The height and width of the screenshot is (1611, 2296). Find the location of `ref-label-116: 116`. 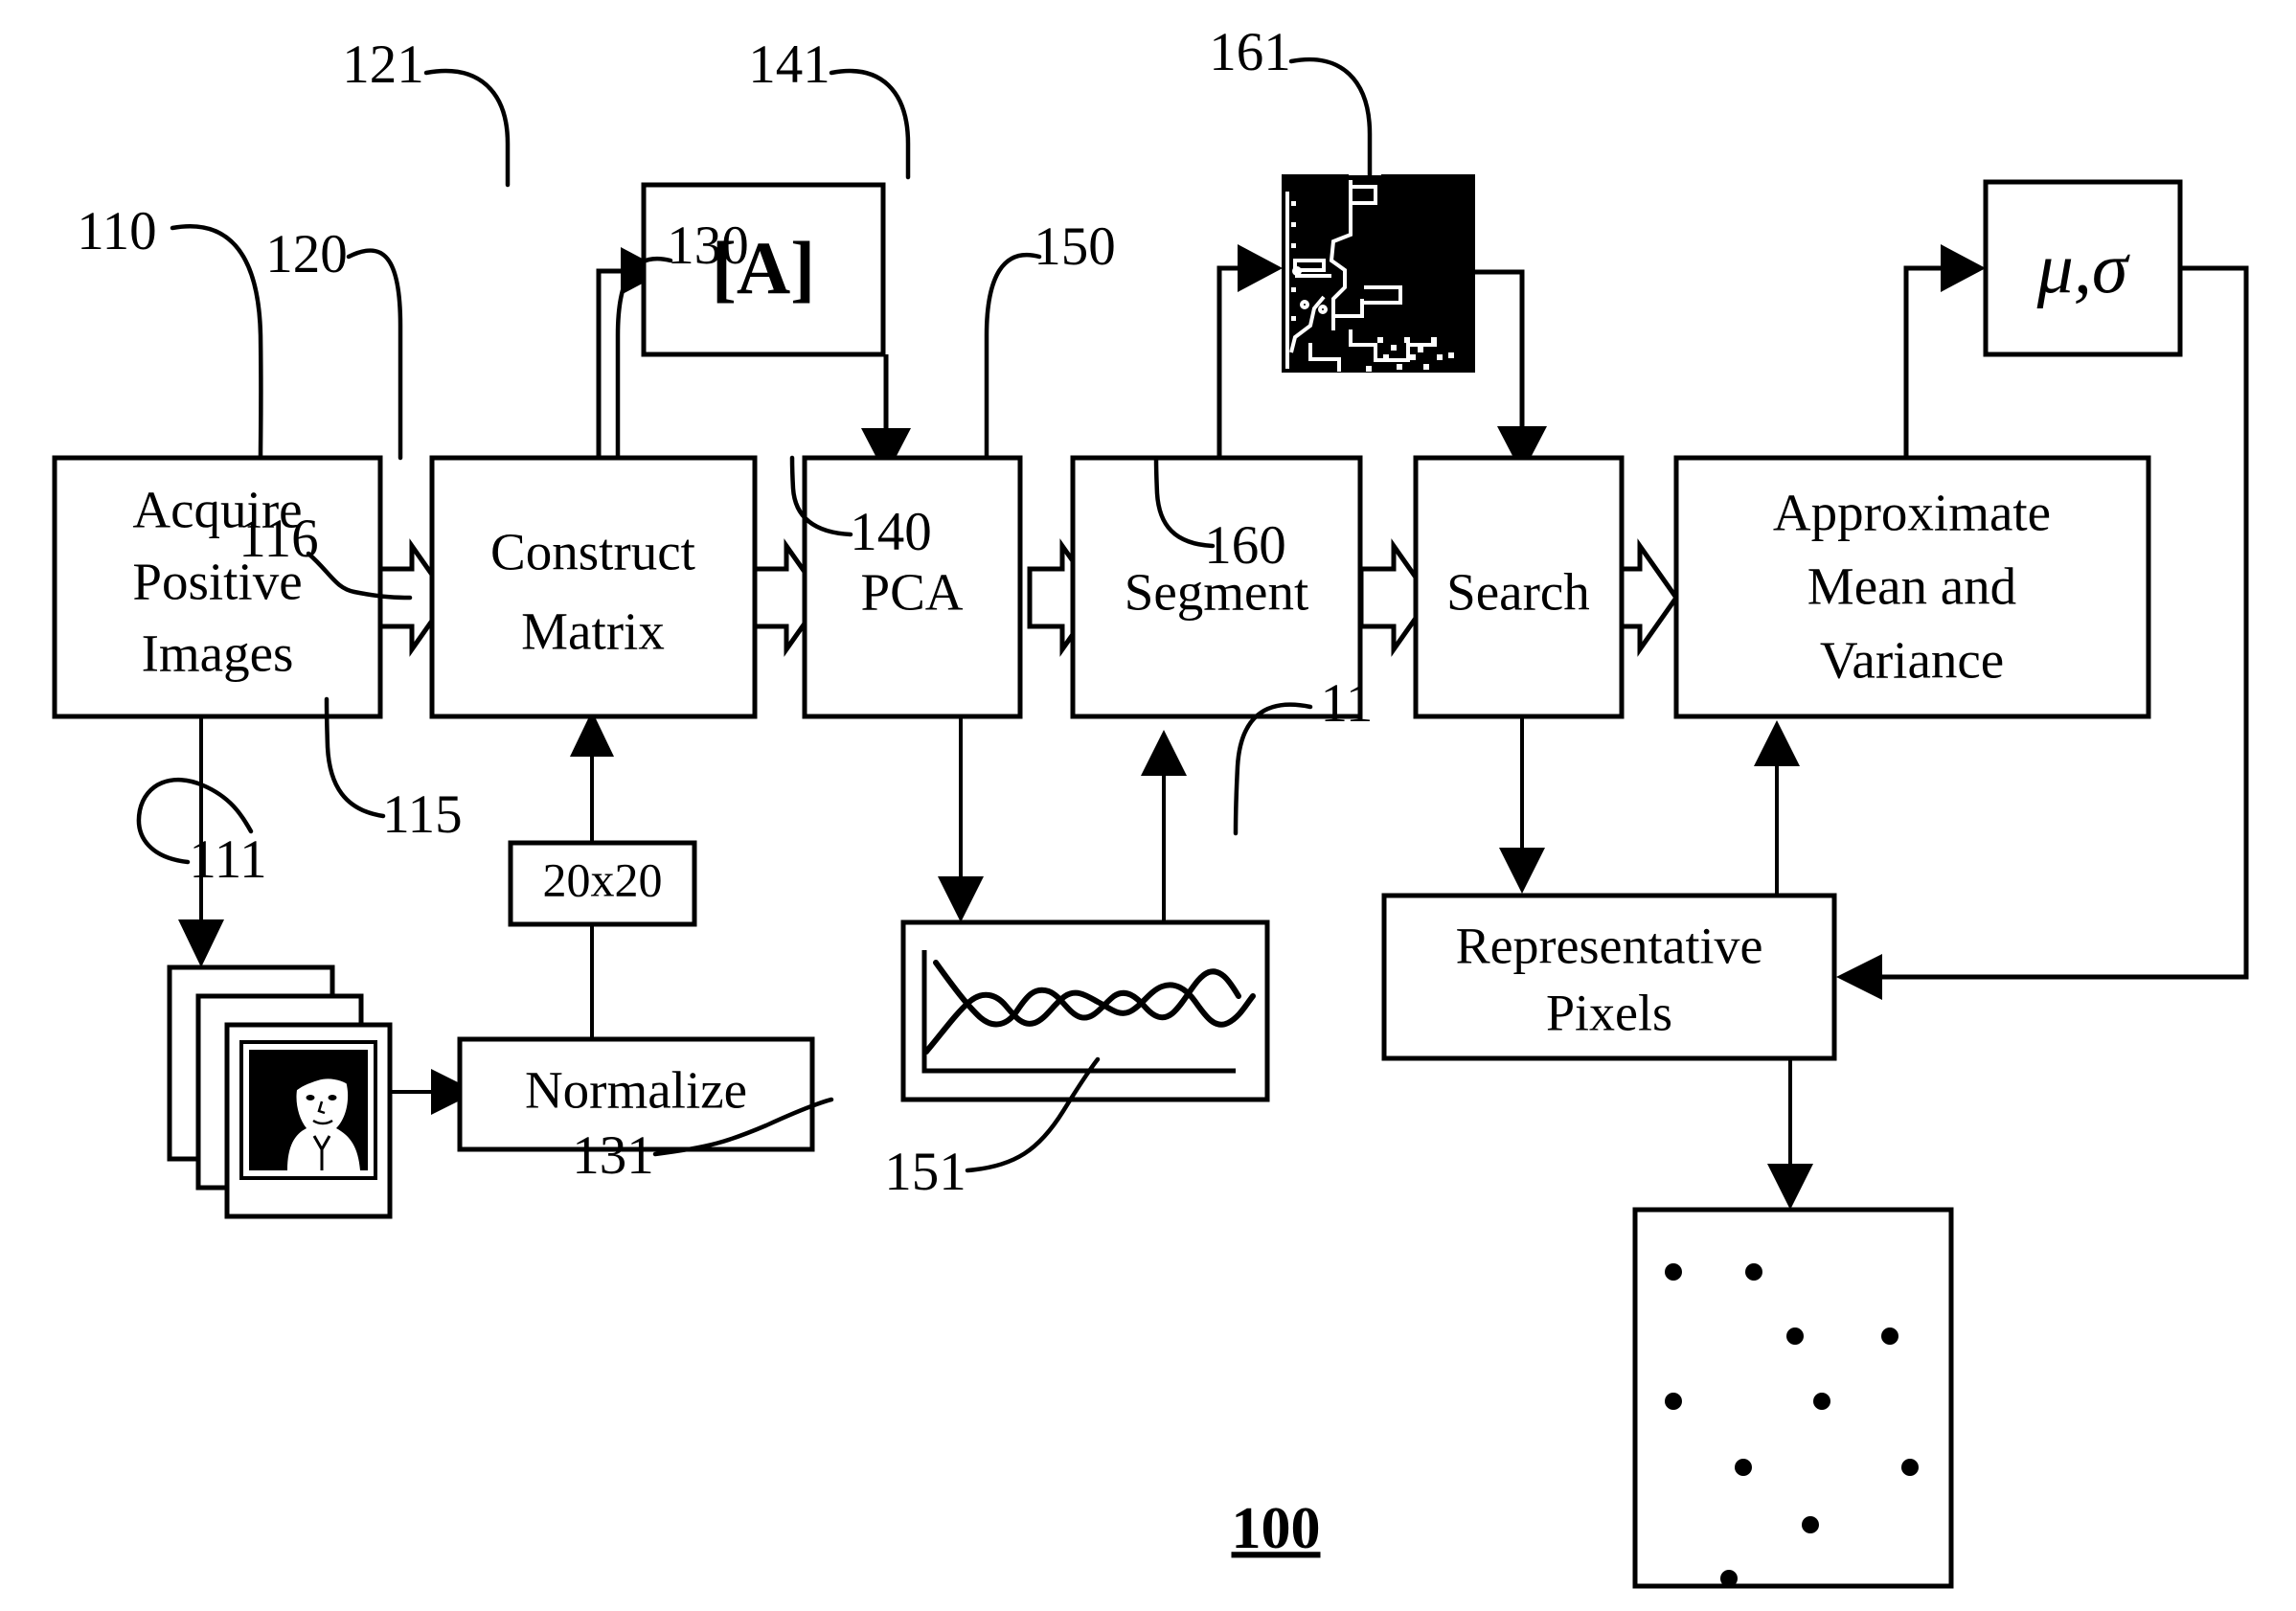

ref-label-116: 116 is located at coordinates (279, 539).